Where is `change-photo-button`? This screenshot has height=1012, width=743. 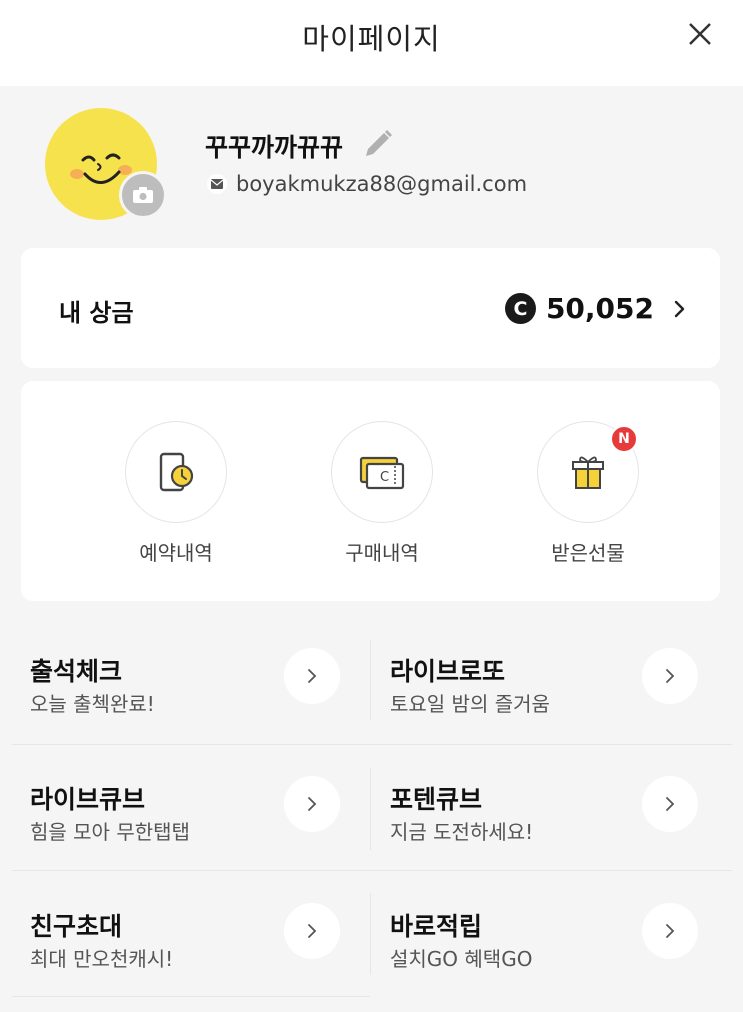 change-photo-button is located at coordinates (143, 195).